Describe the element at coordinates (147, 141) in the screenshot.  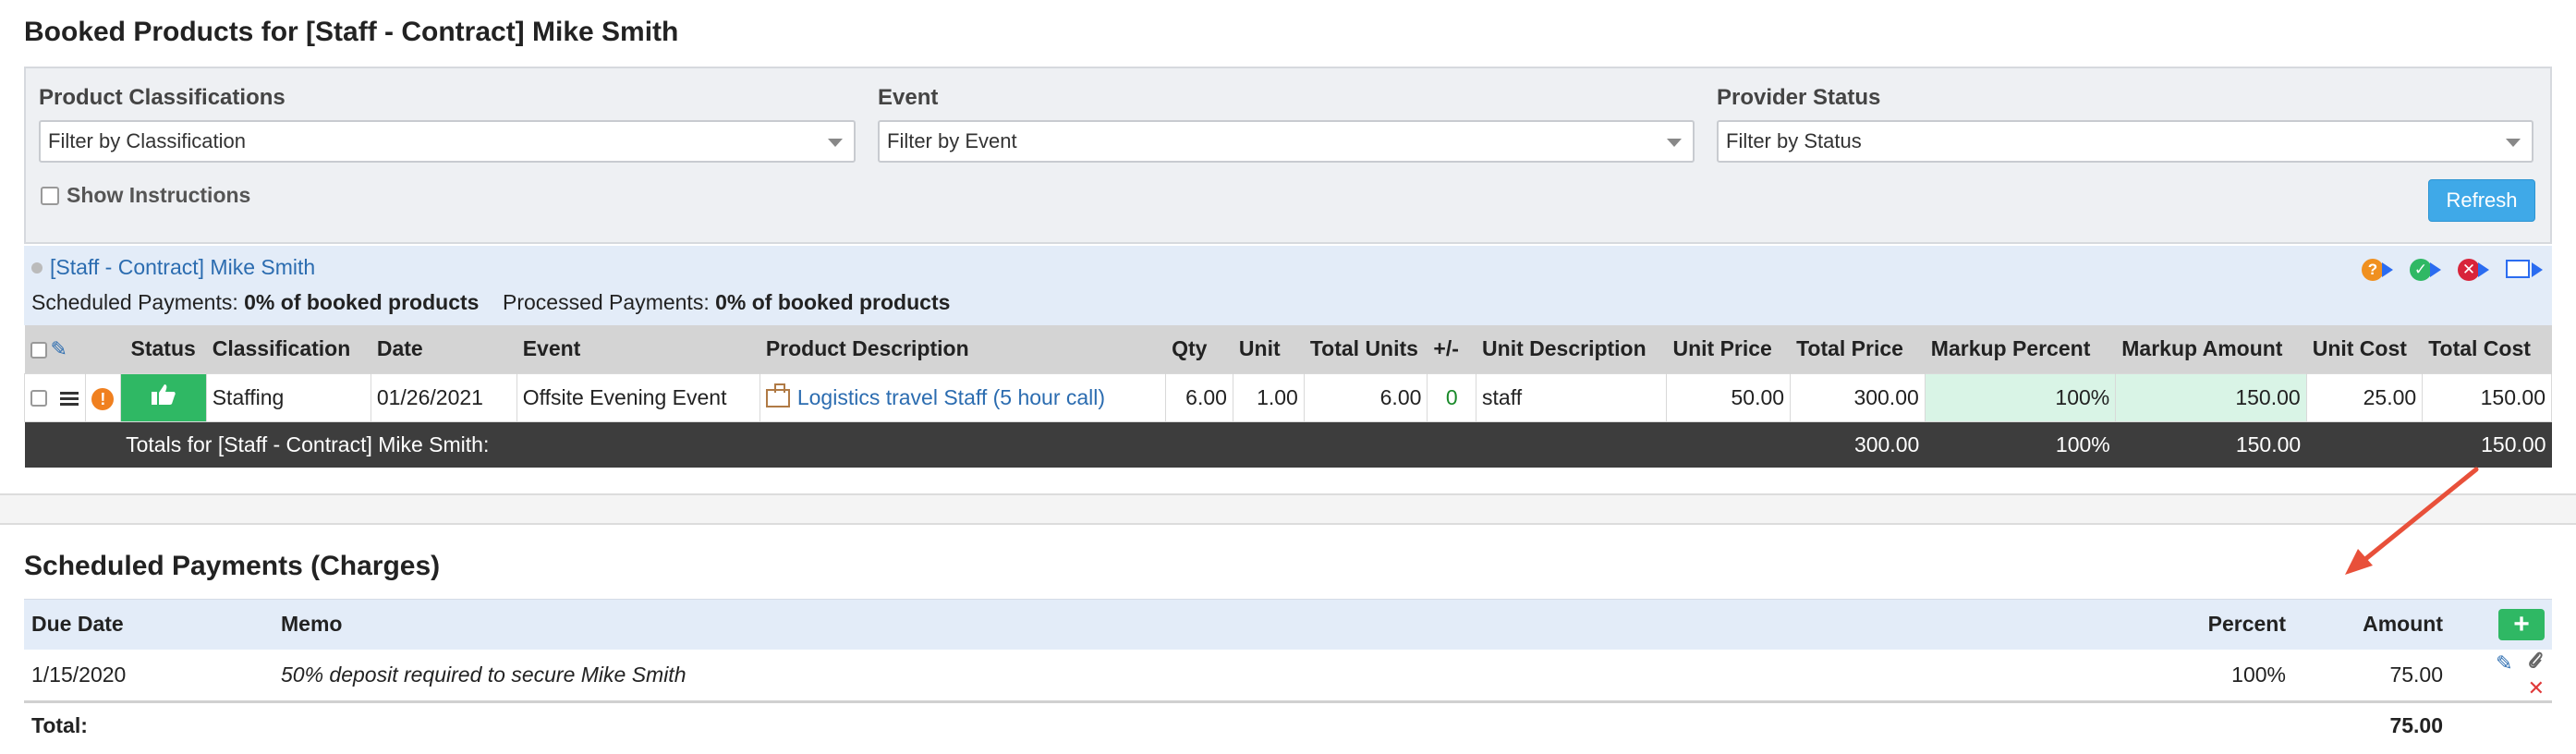
I see `classification-select-value: Filter by Classification` at that location.